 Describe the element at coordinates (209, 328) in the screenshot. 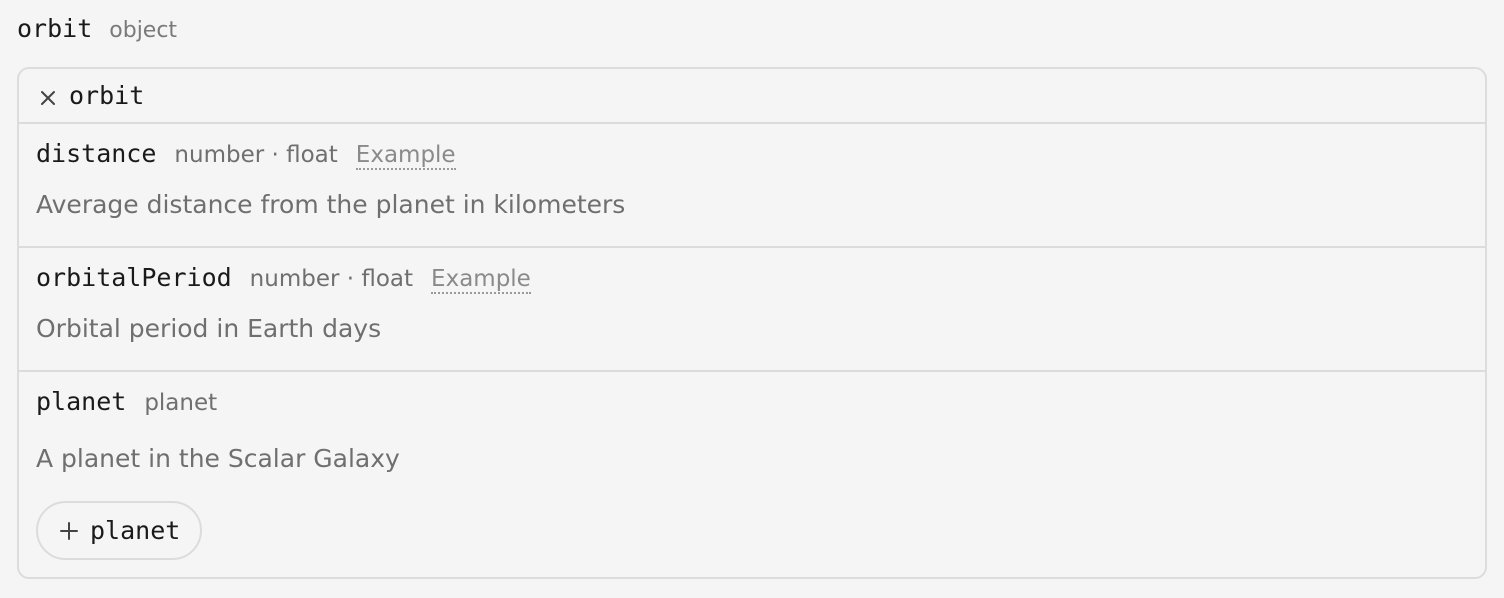

I see `property-description: Orbital period in Earth days` at that location.